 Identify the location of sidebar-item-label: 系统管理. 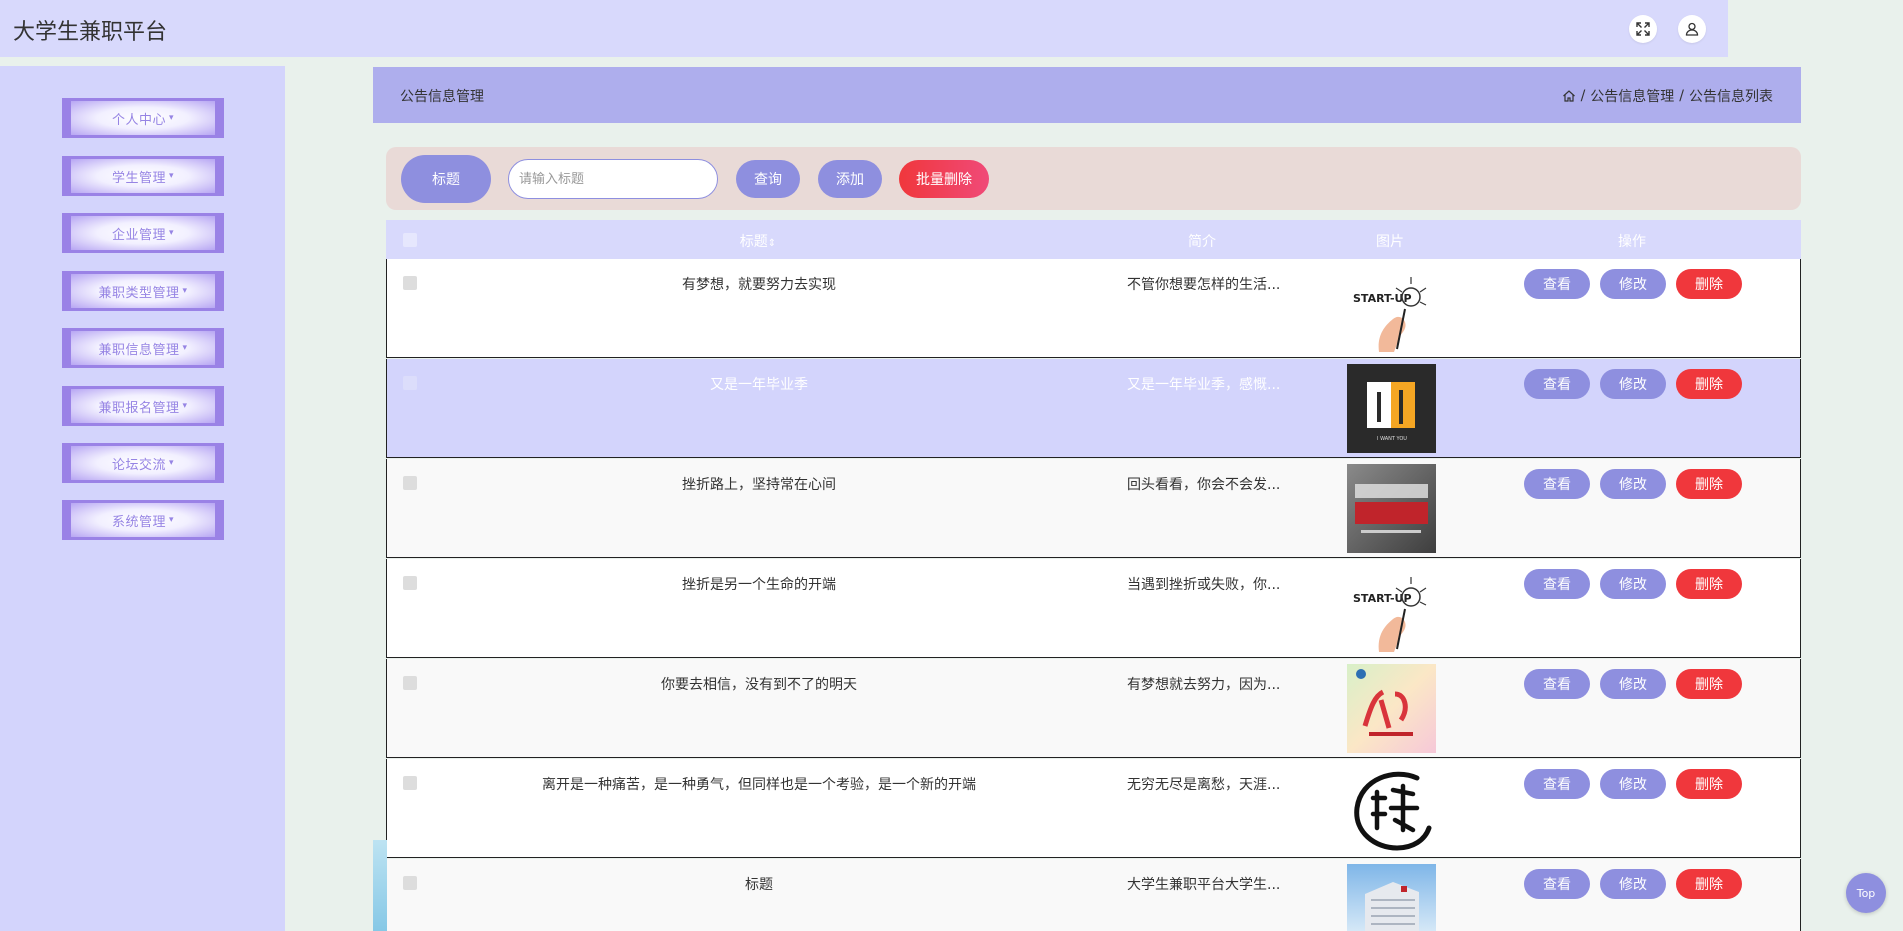
(138, 522).